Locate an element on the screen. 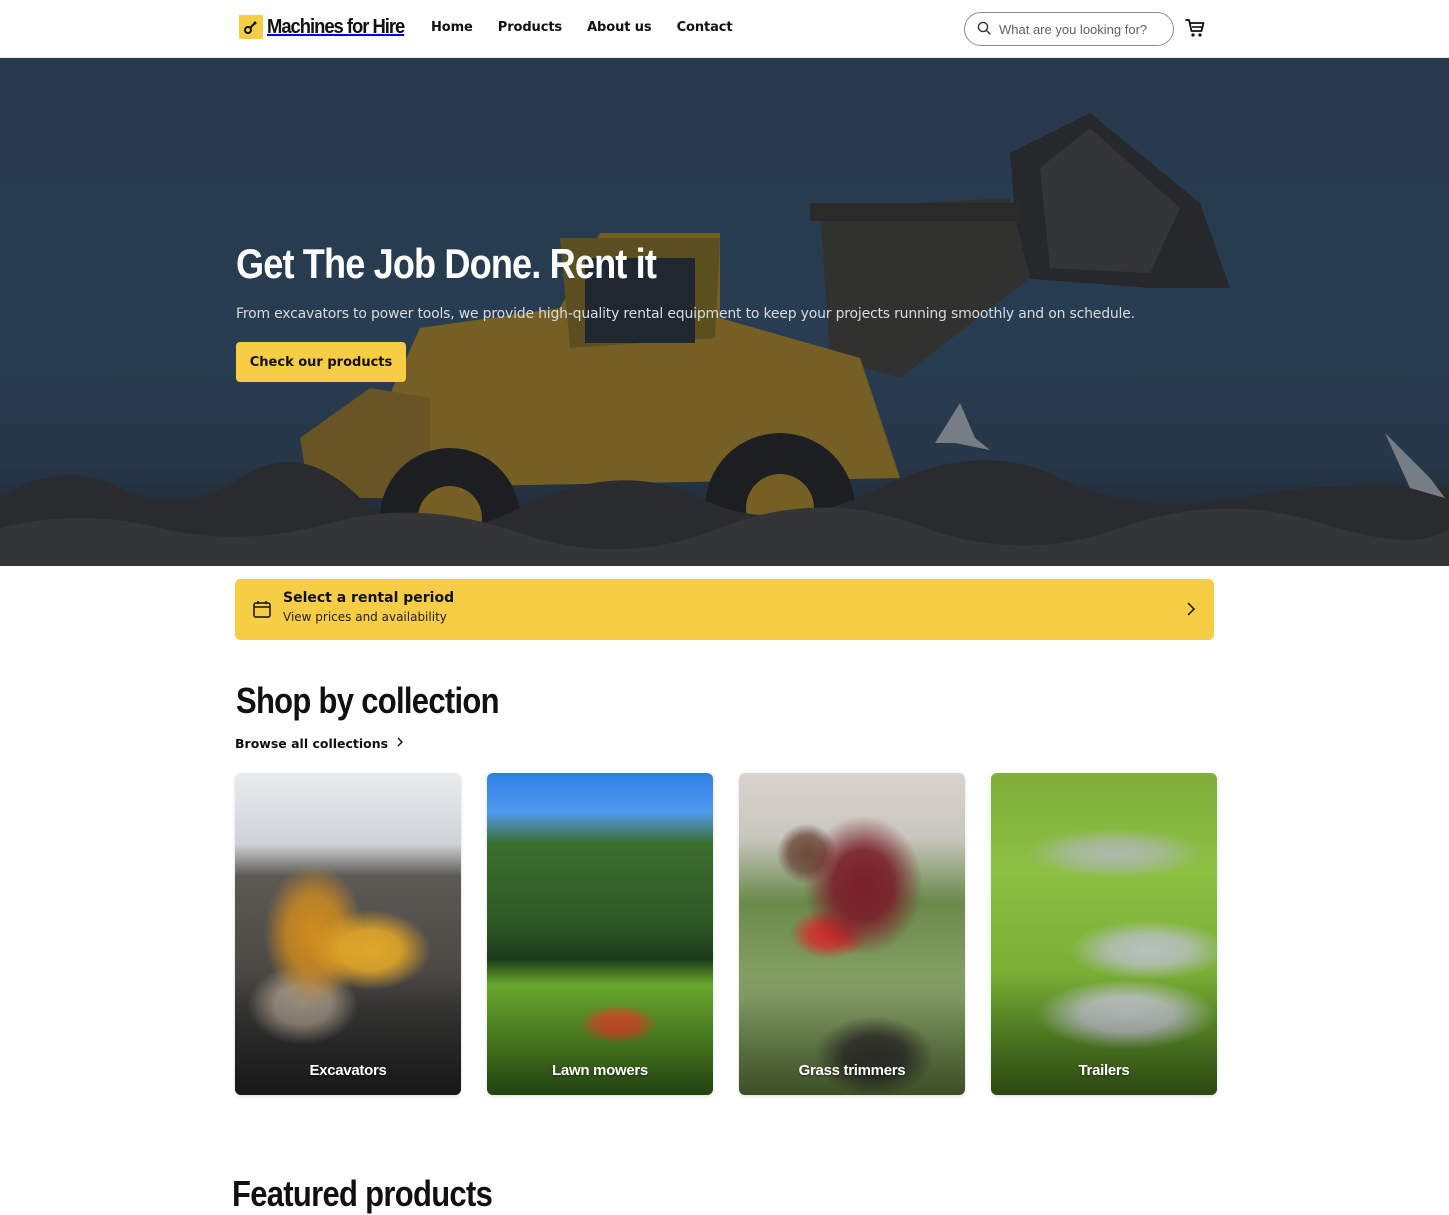 This screenshot has height=1215, width=1449. check-products-button: Check our products is located at coordinates (321, 362).